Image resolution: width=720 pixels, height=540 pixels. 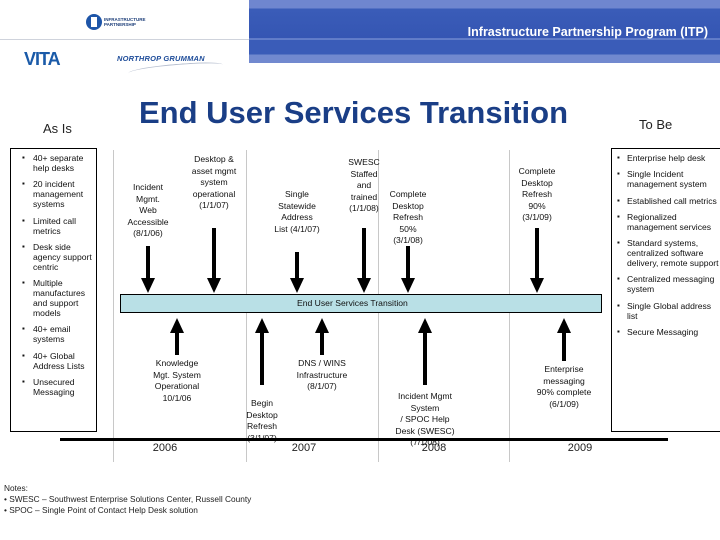 I want to click on transition-band-label: End User Services Transition, so click(x=352, y=303).